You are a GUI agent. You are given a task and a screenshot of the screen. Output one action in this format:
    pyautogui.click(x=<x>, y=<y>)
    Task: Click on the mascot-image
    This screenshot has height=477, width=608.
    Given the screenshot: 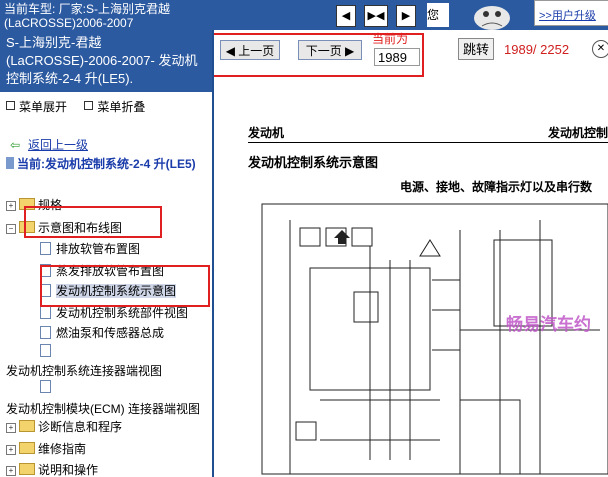 What is the action you would take?
    pyautogui.click(x=492, y=15)
    